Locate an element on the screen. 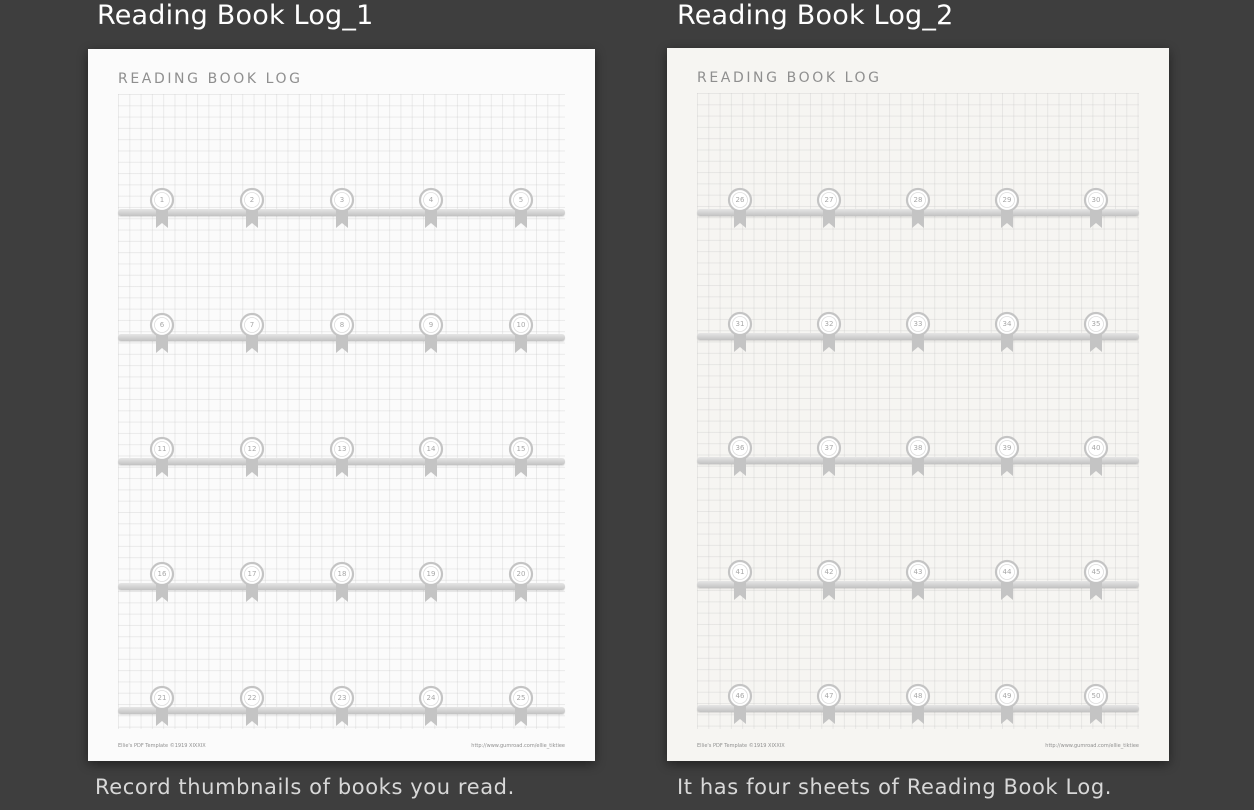 Image resolution: width=1254 pixels, height=810 pixels. ribbon-badge-icon: 33 is located at coordinates (918, 333).